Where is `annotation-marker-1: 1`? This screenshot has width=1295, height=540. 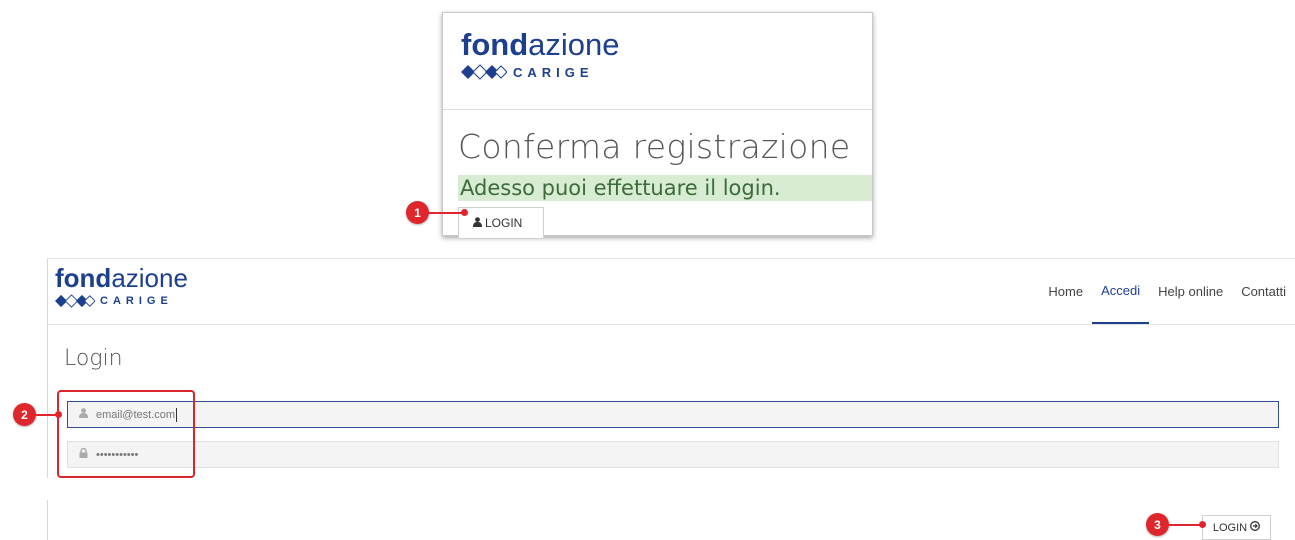
annotation-marker-1: 1 is located at coordinates (417, 212).